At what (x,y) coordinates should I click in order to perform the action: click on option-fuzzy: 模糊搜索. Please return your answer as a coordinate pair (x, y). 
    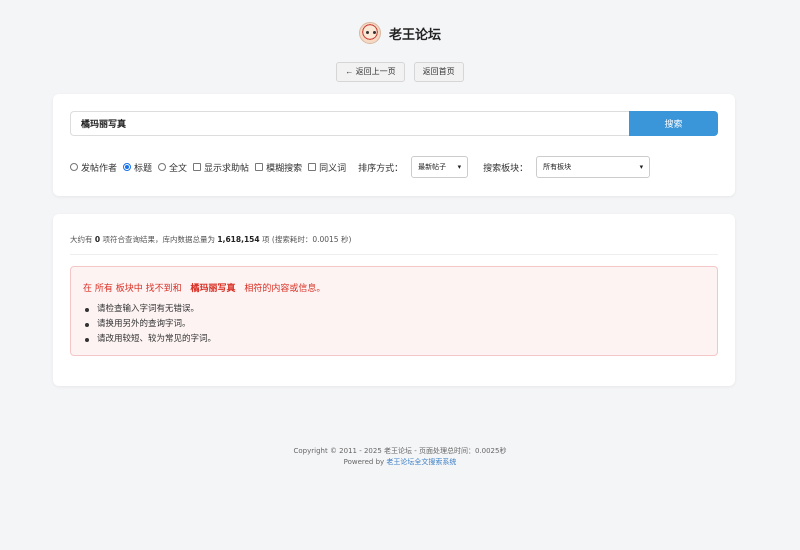
    Looking at the image, I should click on (278, 167).